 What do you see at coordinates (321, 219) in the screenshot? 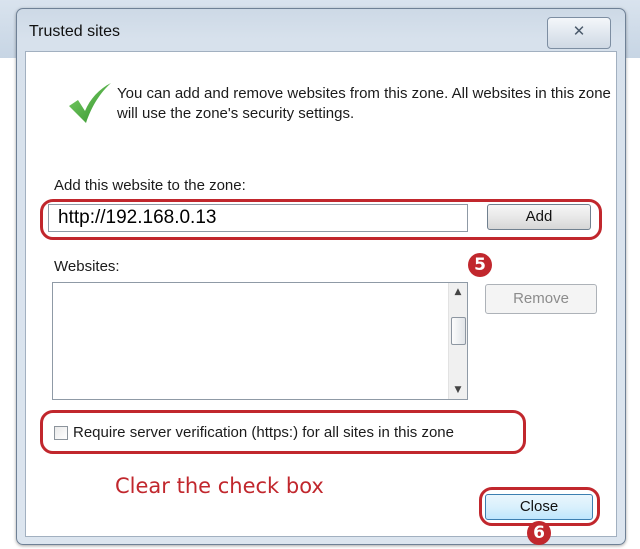
I see `url-row-highlight` at bounding box center [321, 219].